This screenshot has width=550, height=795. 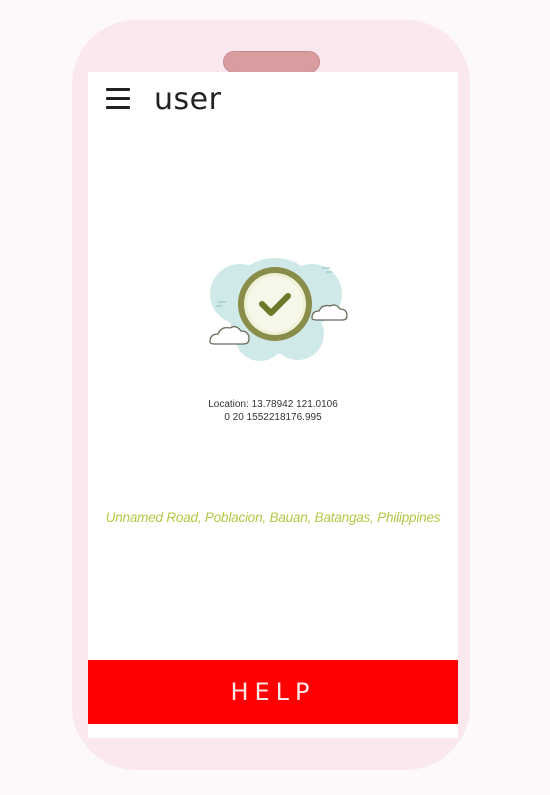 What do you see at coordinates (271, 62) in the screenshot?
I see `phone-speaker` at bounding box center [271, 62].